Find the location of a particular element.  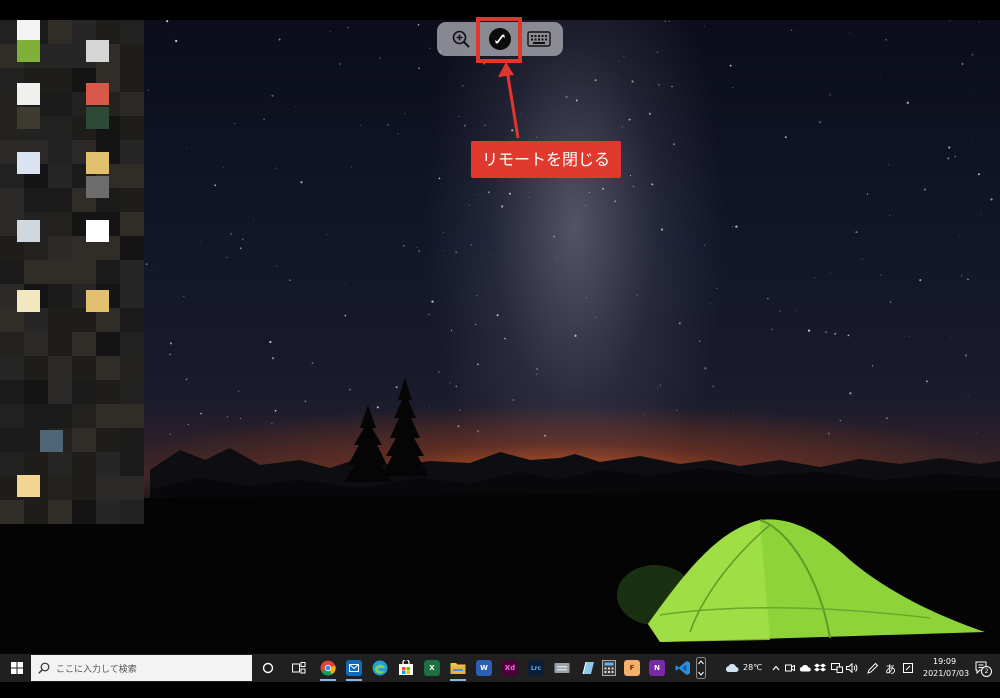

cloud-icon is located at coordinates (732, 667).